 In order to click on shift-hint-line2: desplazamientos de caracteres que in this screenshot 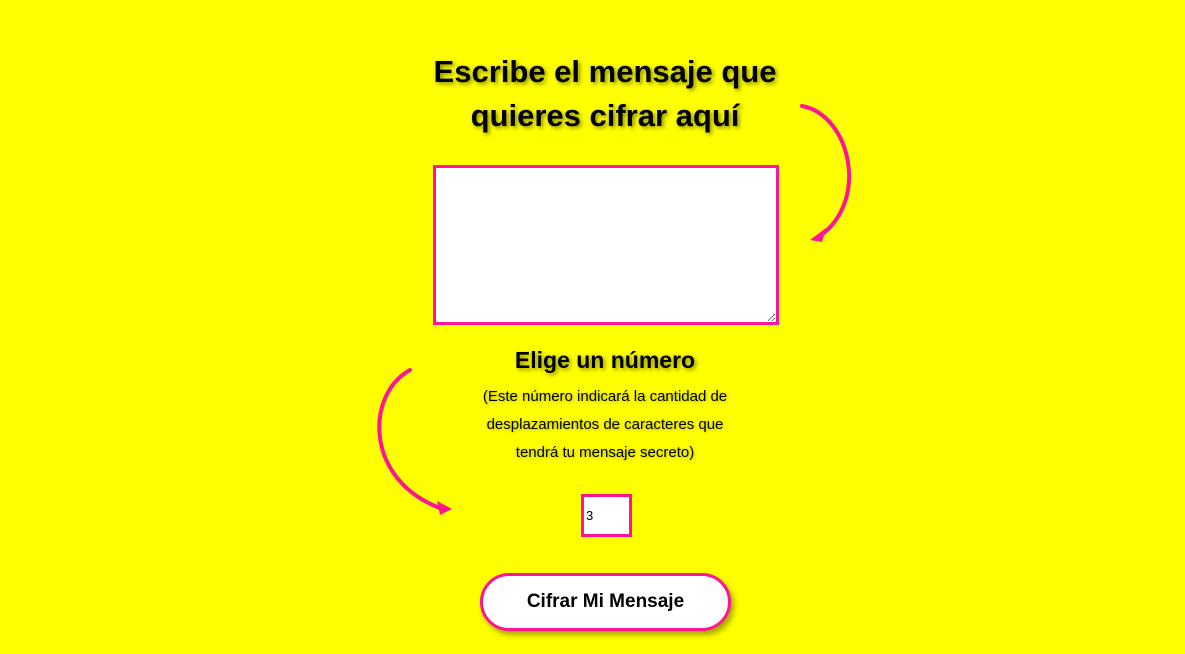, I will do `click(605, 424)`.